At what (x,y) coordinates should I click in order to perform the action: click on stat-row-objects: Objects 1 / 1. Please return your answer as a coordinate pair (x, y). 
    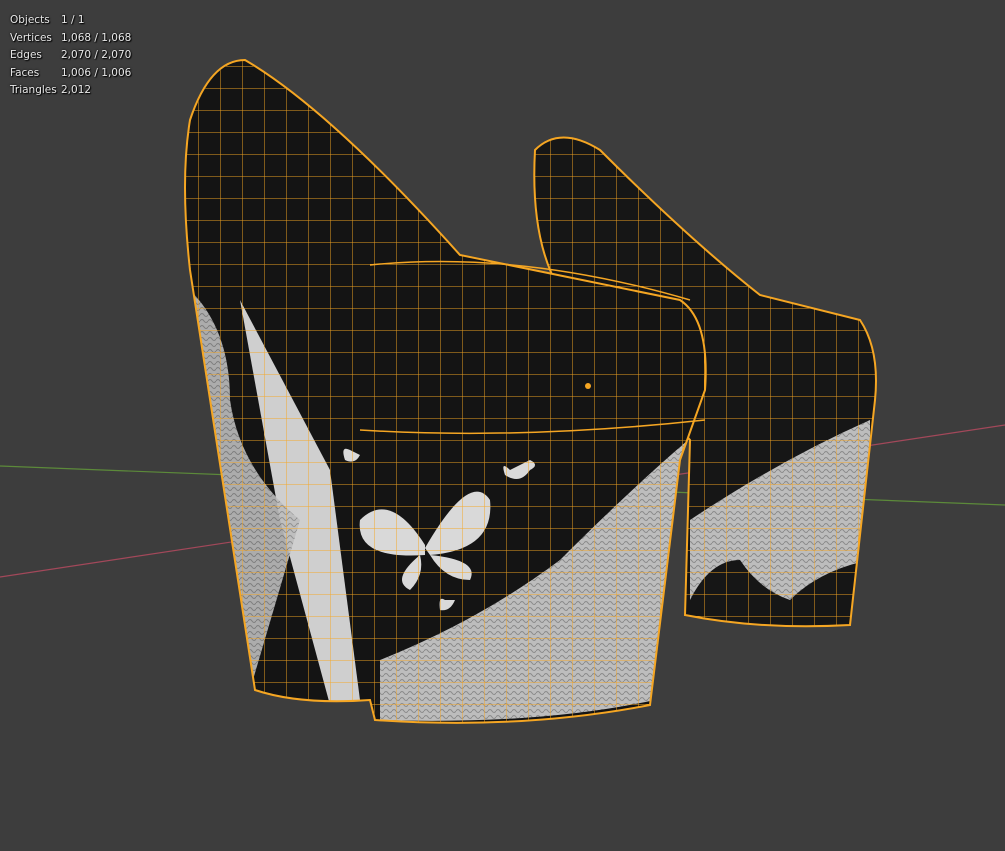
    Looking at the image, I should click on (70, 21).